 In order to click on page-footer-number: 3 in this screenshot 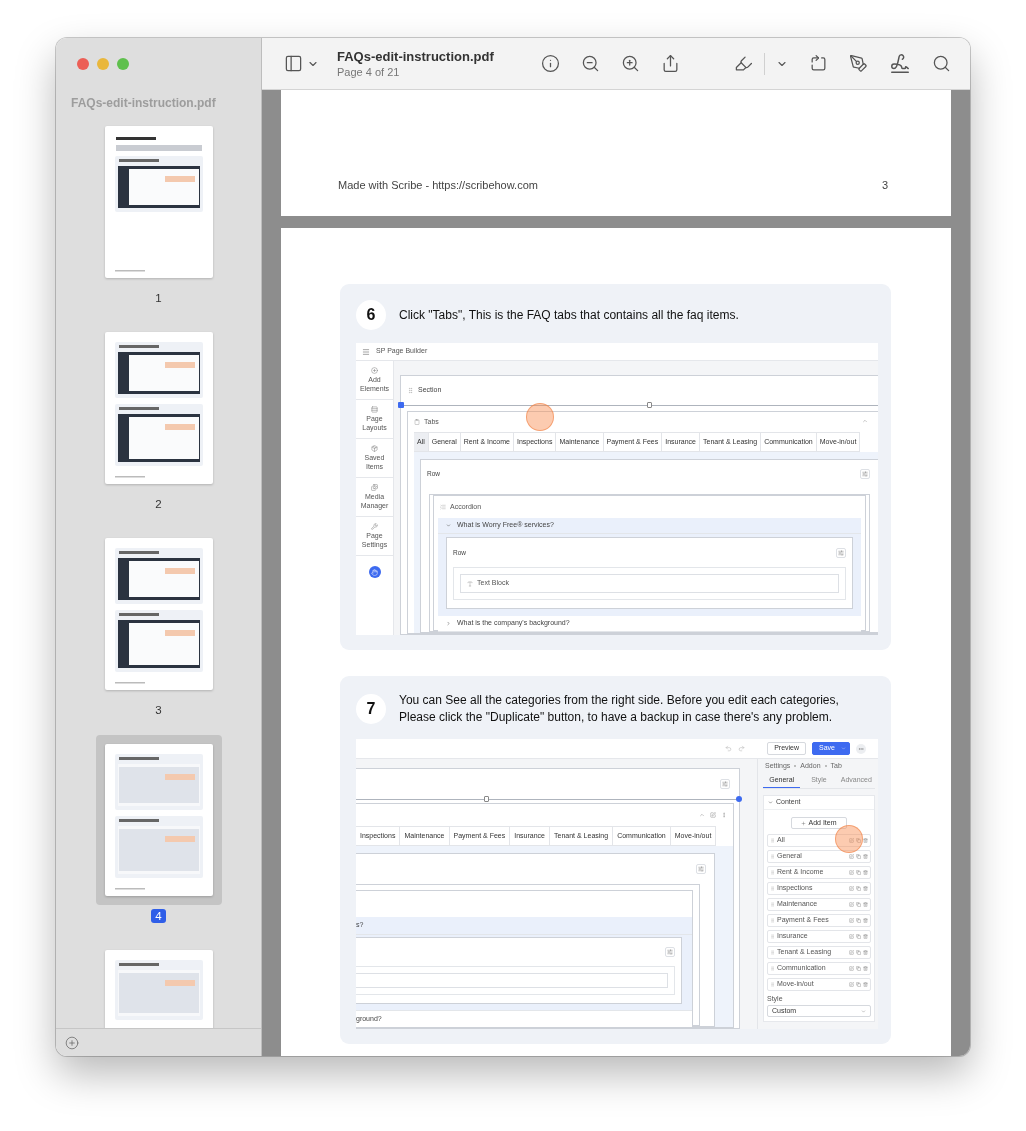, I will do `click(884, 185)`.